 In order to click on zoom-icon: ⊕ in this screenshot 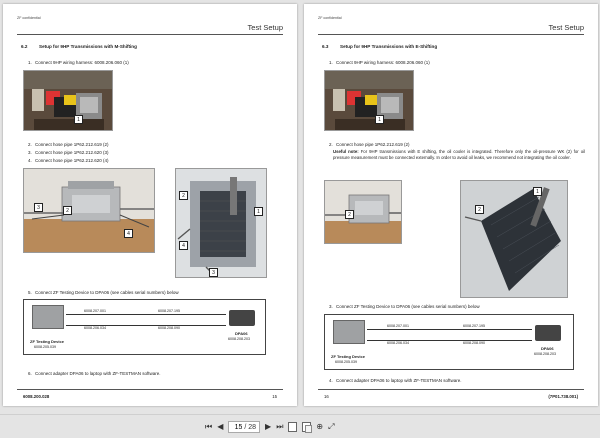, I will do `click(319, 427)`.